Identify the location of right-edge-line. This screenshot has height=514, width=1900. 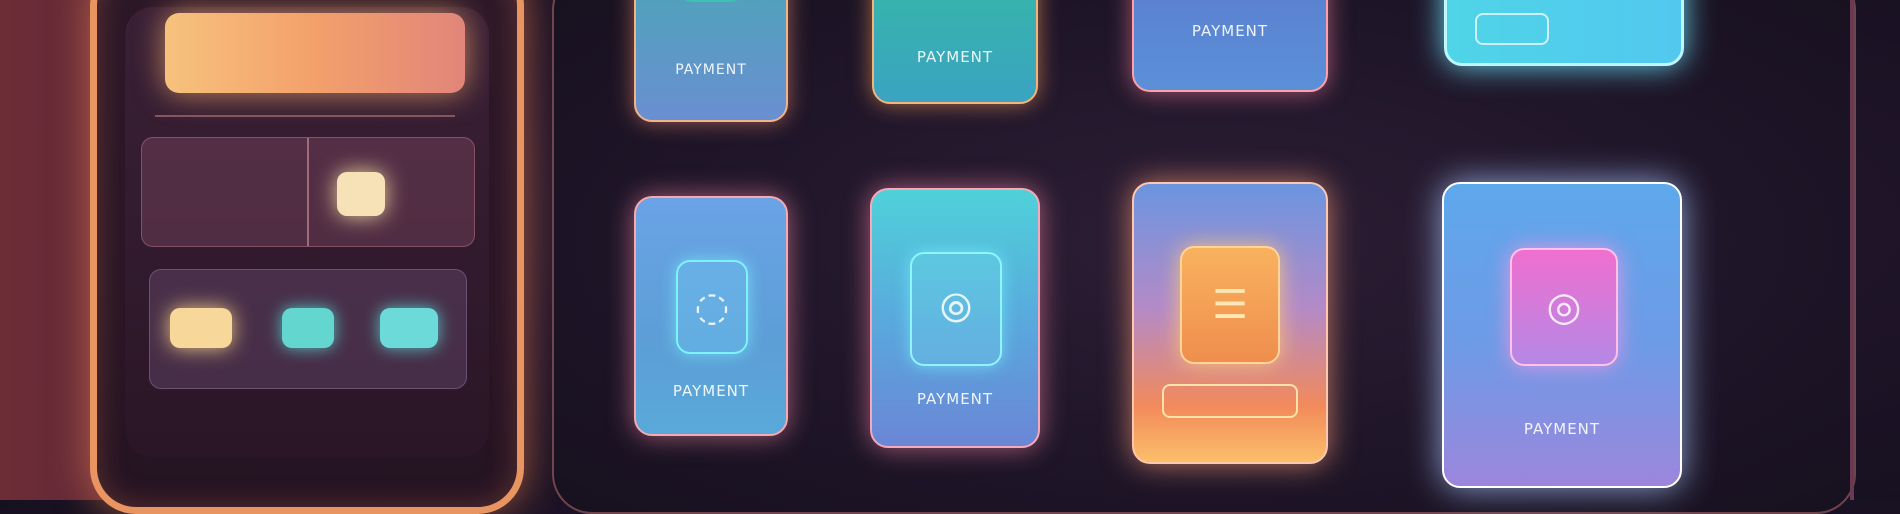
(1852, 250).